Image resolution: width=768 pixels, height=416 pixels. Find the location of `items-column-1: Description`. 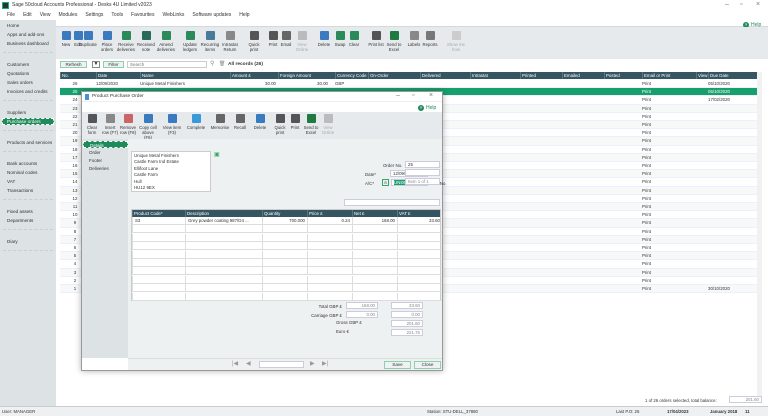

items-column-1: Description is located at coordinates (197, 213).